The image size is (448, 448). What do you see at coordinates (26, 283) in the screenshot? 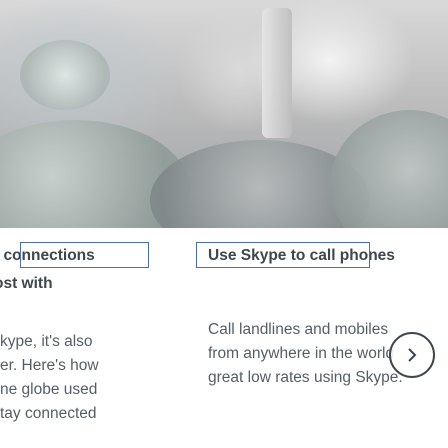
I see `left-article-heading-line2: ost with` at bounding box center [26, 283].